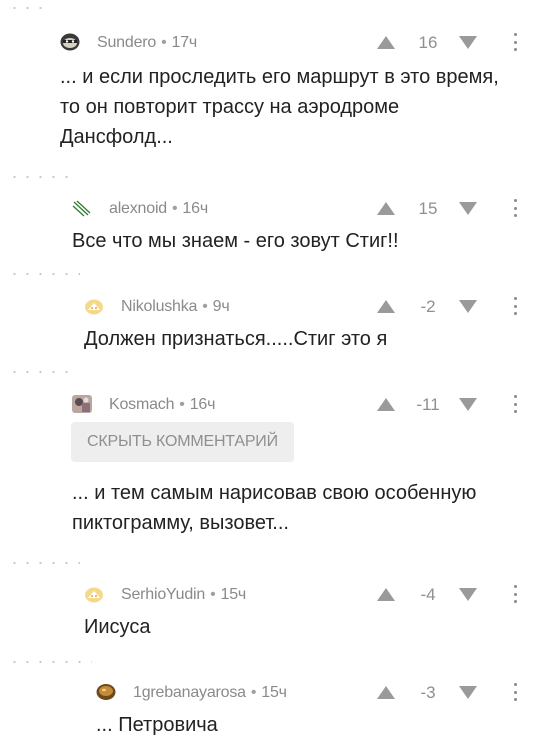  What do you see at coordinates (82, 404) in the screenshot?
I see `photo-avatar-icon` at bounding box center [82, 404].